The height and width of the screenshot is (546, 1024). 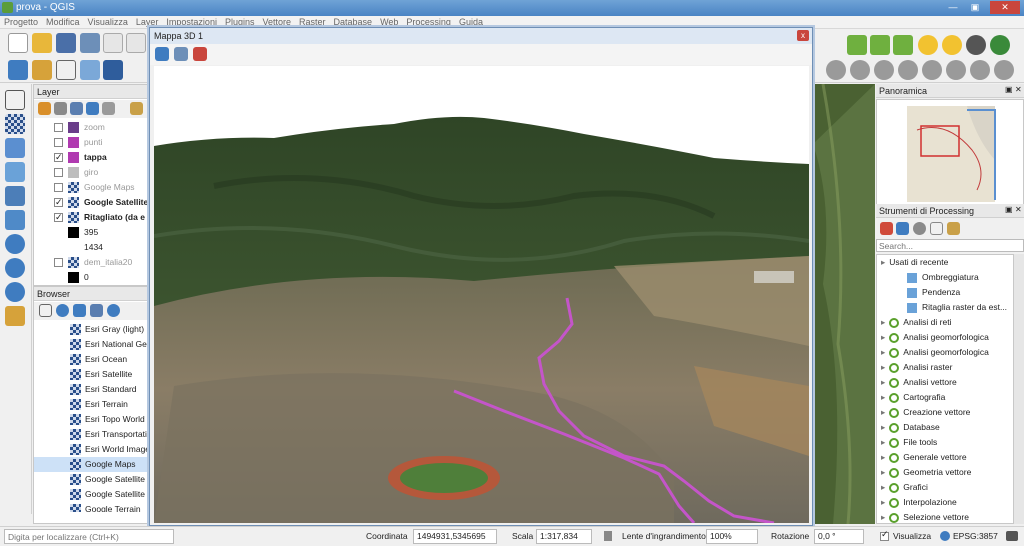 What do you see at coordinates (181, 54) in the screenshot?
I see `animation-icon` at bounding box center [181, 54].